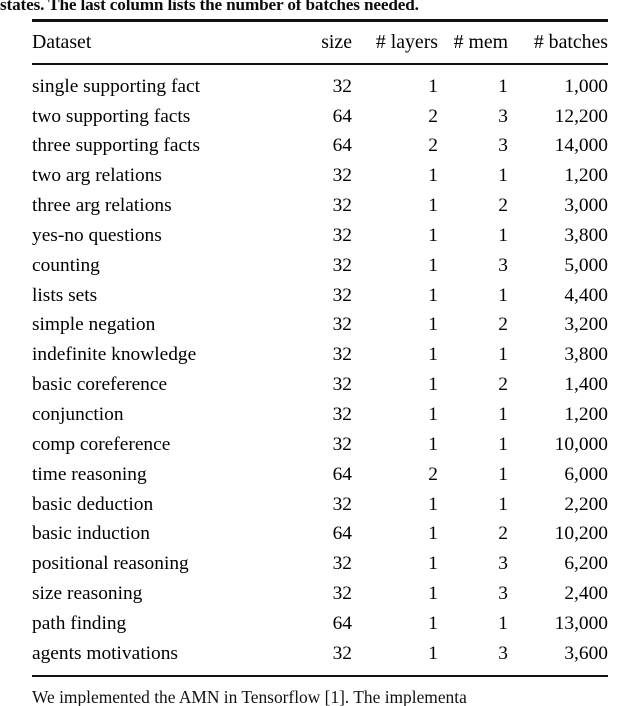 The width and height of the screenshot is (640, 706). Describe the element at coordinates (320, 445) in the screenshot. I see `table-row: comp coreference 32 1 1 10,000` at that location.